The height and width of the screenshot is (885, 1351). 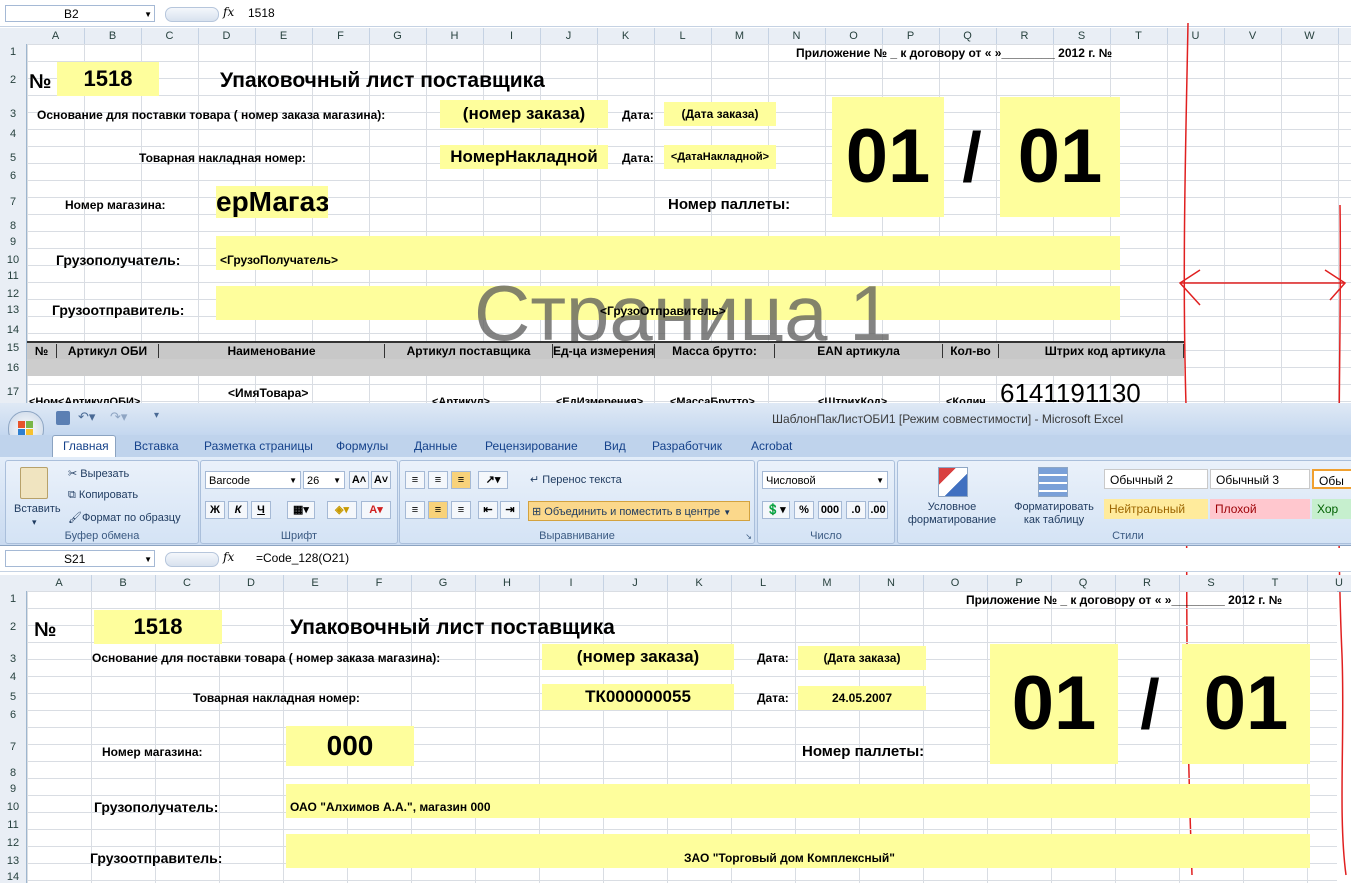 I want to click on invoice-number-cell: ТК000000055, so click(x=638, y=697).